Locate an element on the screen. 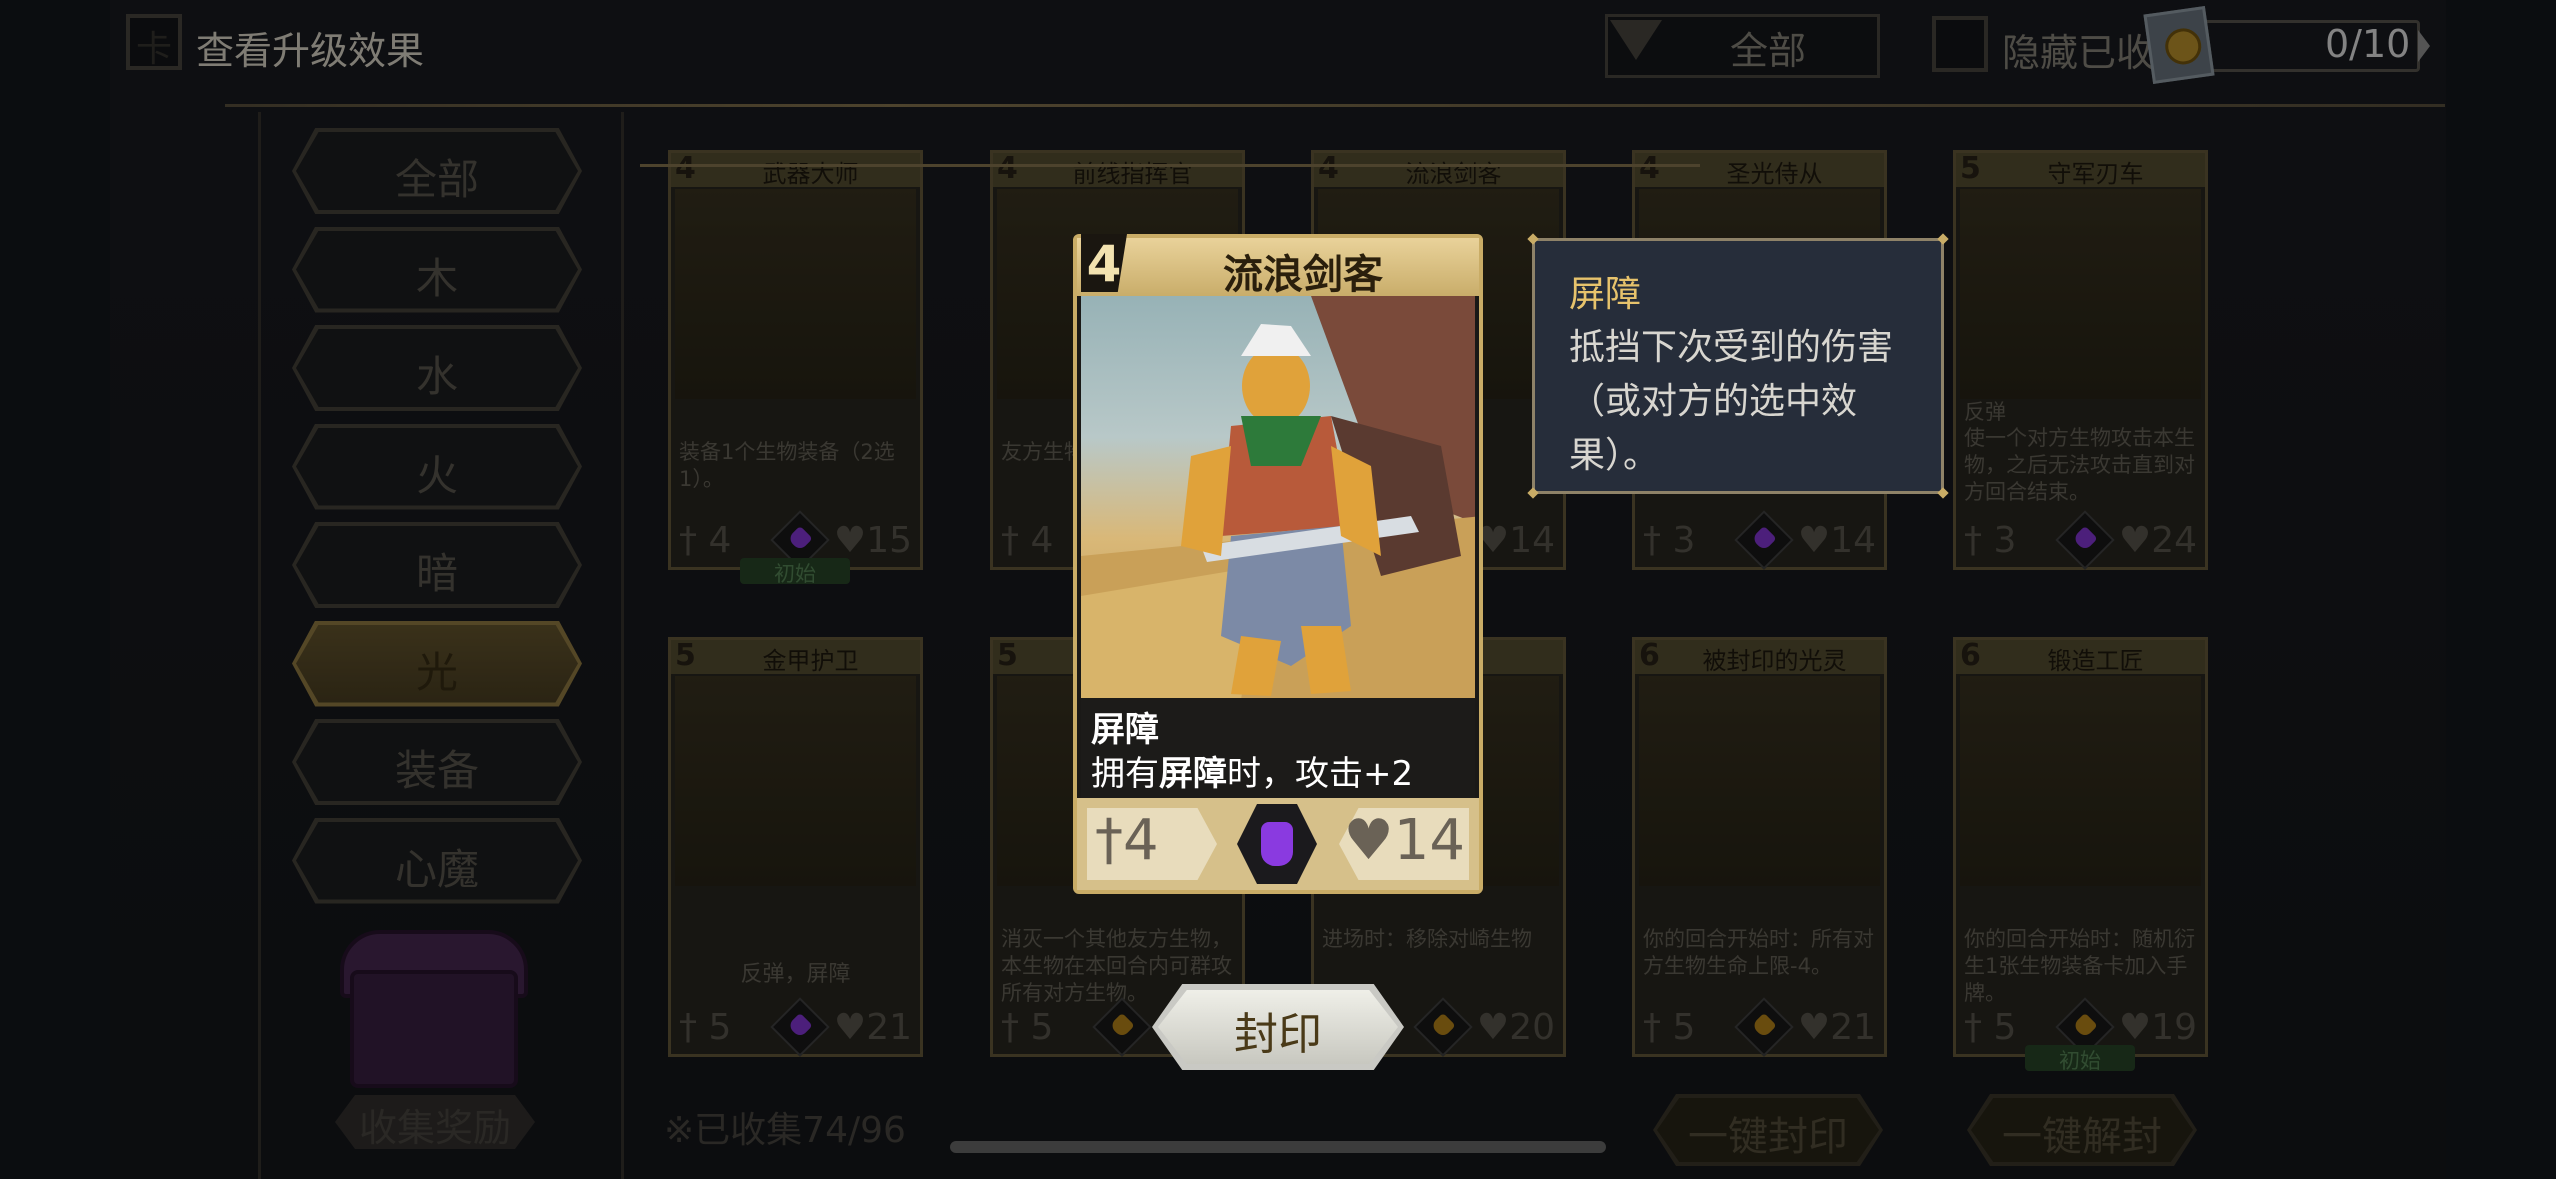 The width and height of the screenshot is (2556, 1179). featured-card-name: 流浪剑客 is located at coordinates (1303, 275).